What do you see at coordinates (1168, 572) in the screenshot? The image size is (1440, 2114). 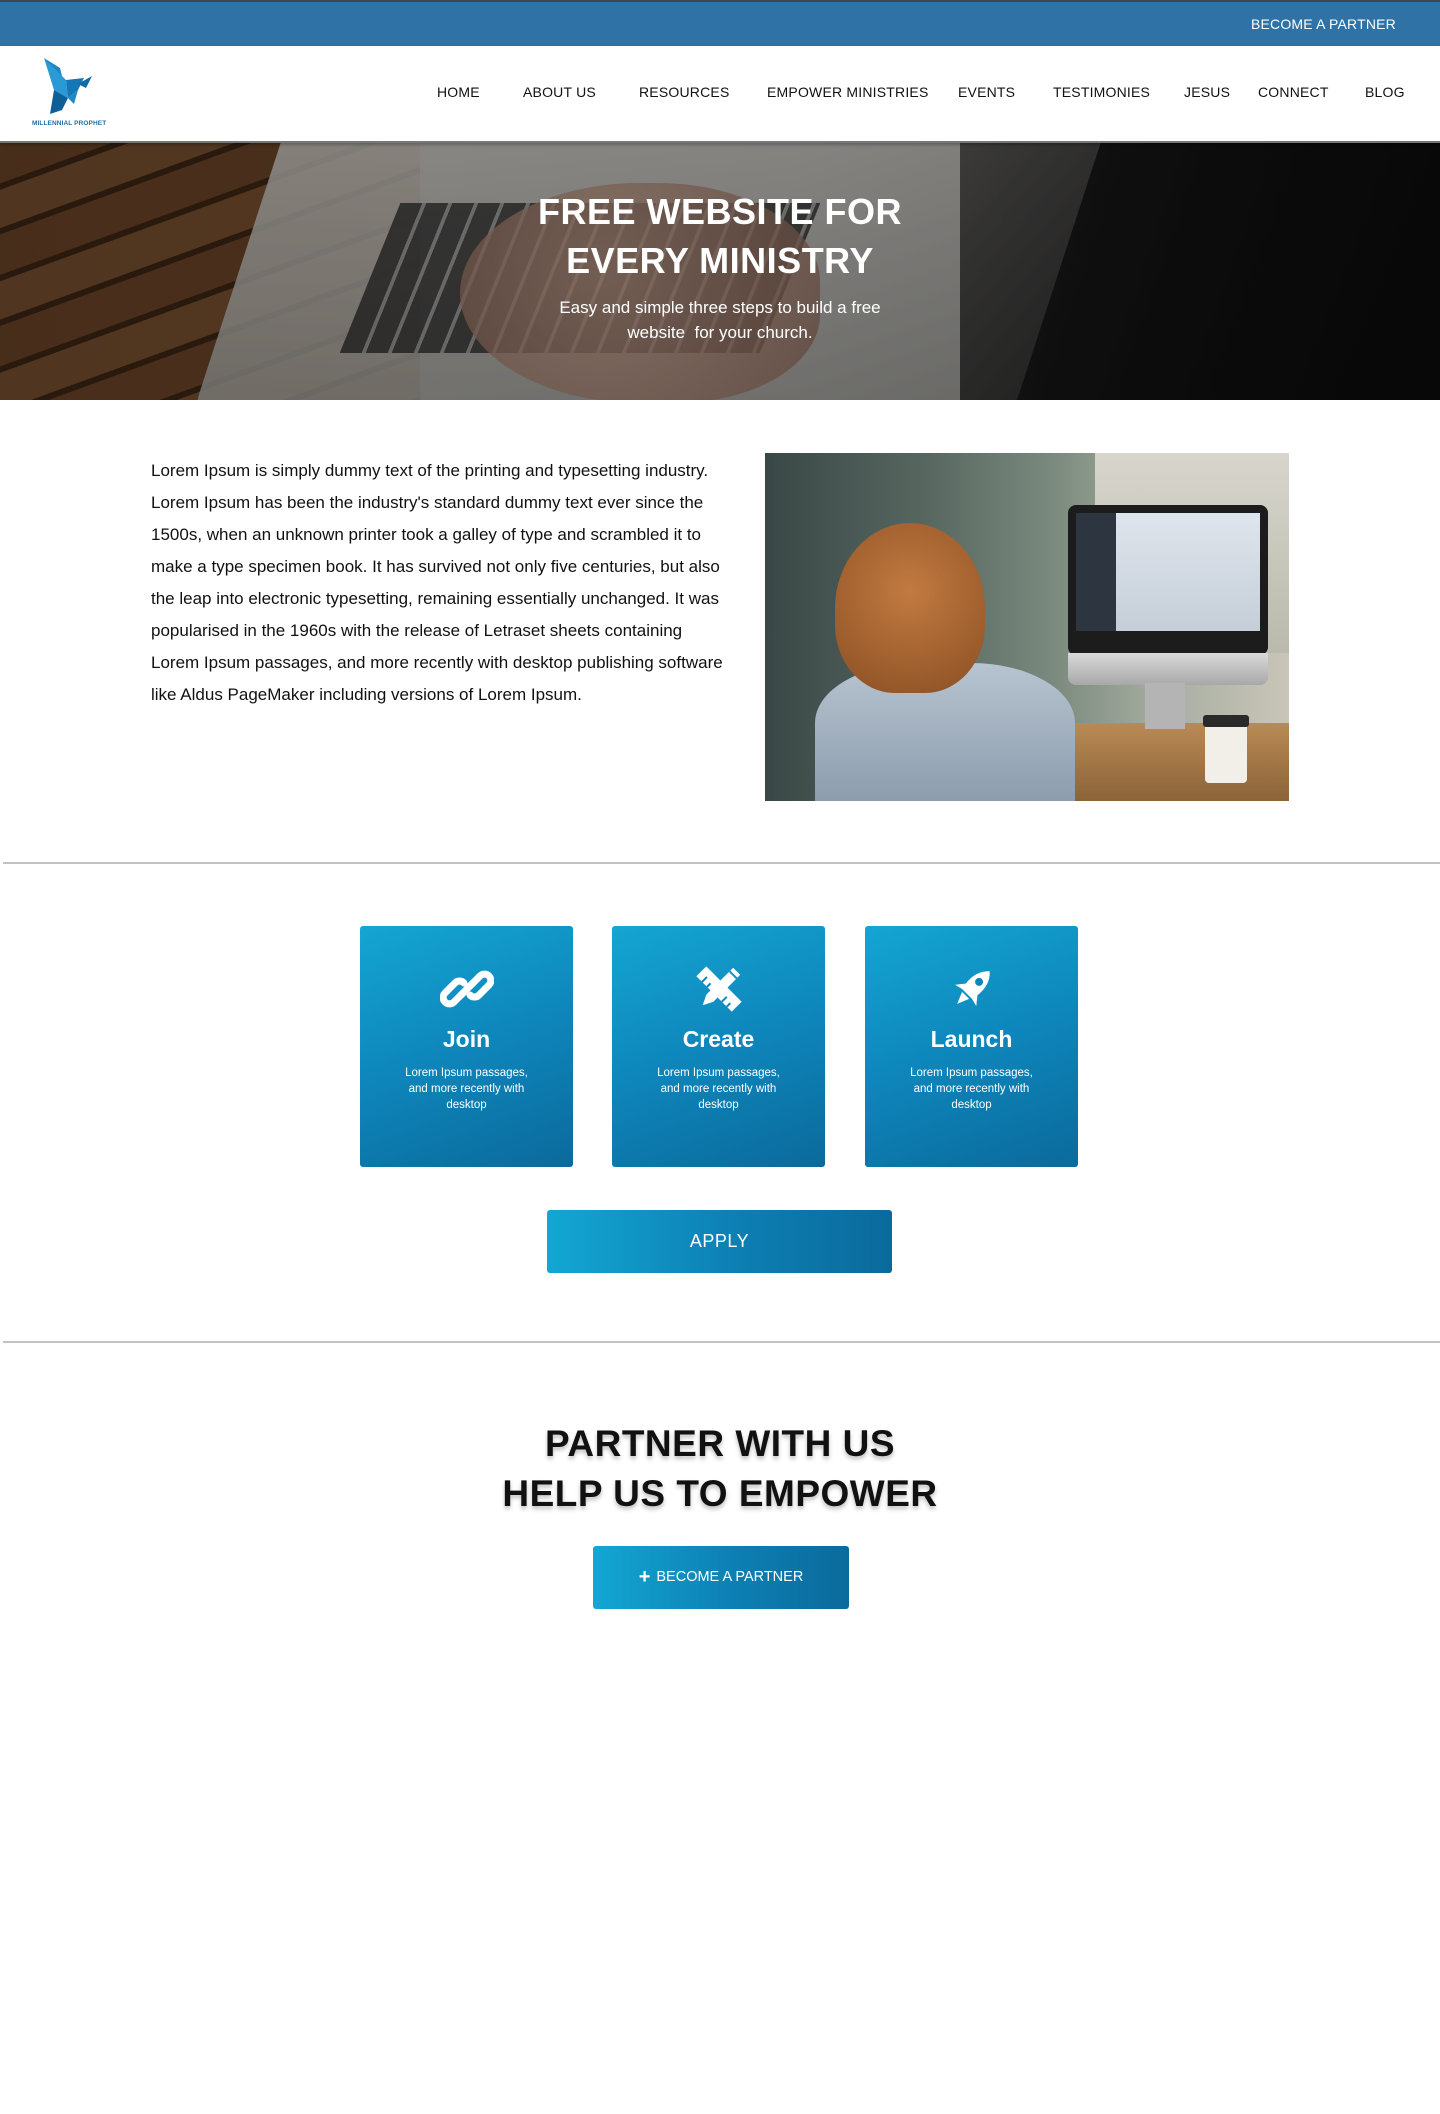 I see `photo-screen` at bounding box center [1168, 572].